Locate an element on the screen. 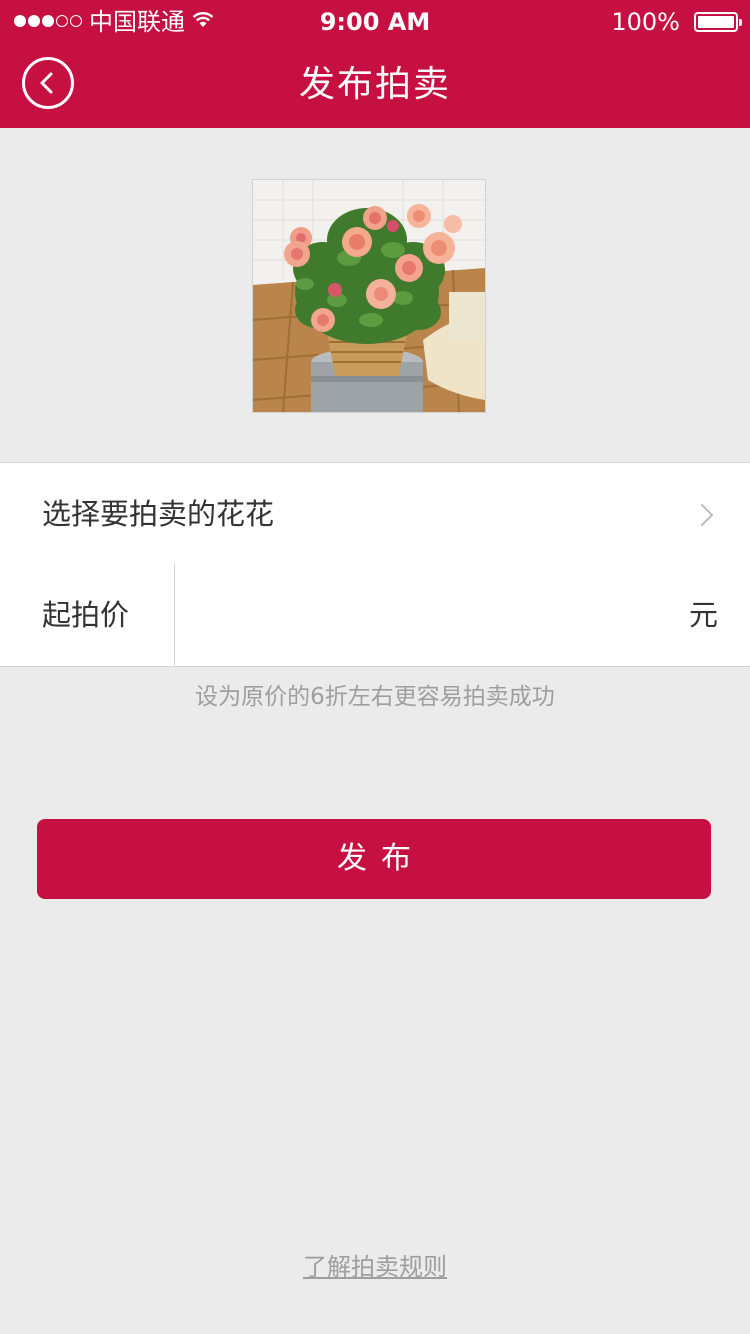 Image resolution: width=750 pixels, height=1334 pixels. starting-price-input is located at coordinates (430, 615).